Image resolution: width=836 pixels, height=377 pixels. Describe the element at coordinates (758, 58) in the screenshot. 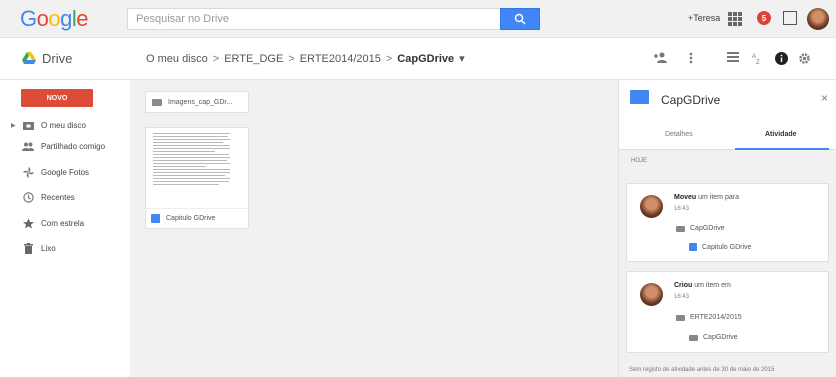

I see `sort-az-icon: AZ` at that location.